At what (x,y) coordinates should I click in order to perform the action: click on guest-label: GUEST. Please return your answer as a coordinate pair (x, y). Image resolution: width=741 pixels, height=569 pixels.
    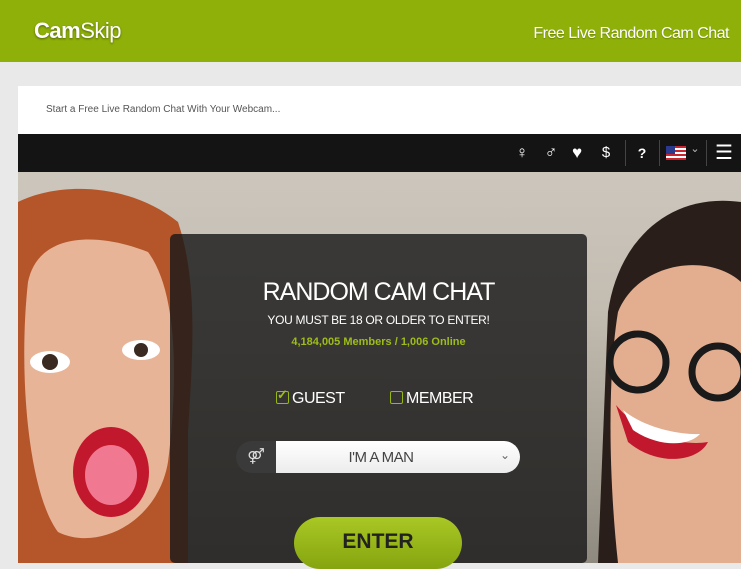
    Looking at the image, I should click on (318, 398).